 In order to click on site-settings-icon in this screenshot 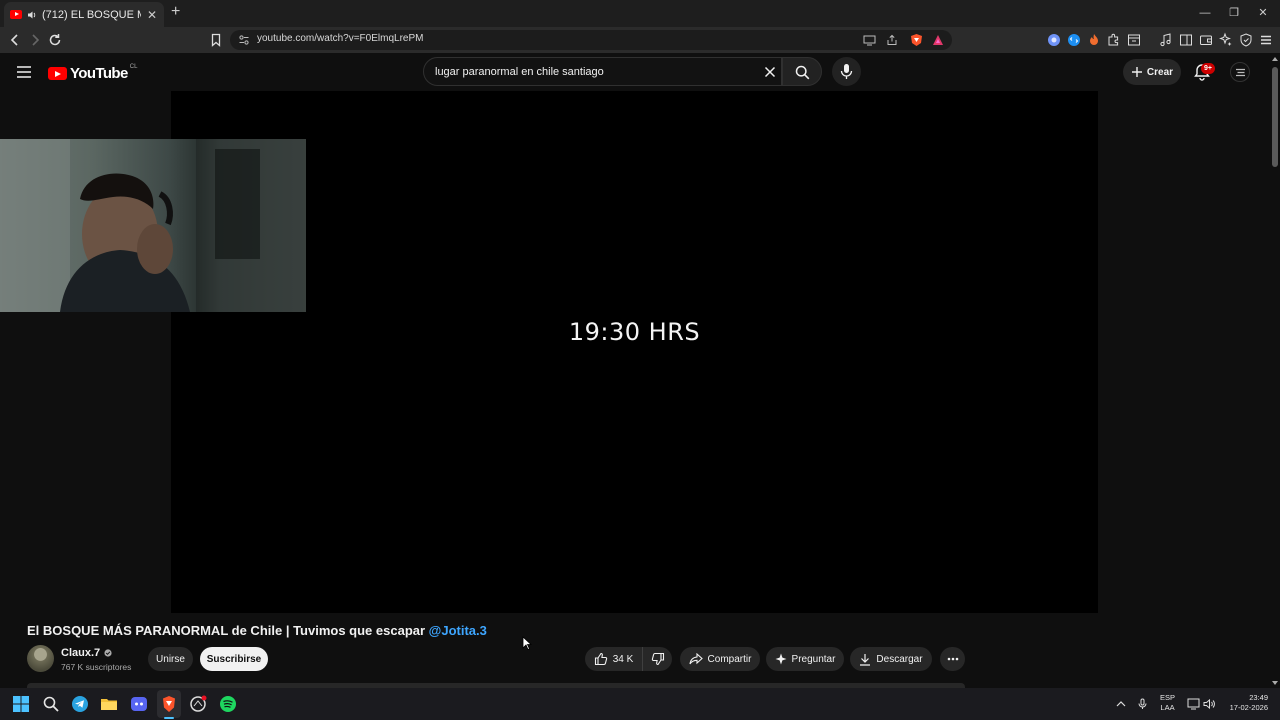, I will do `click(244, 40)`.